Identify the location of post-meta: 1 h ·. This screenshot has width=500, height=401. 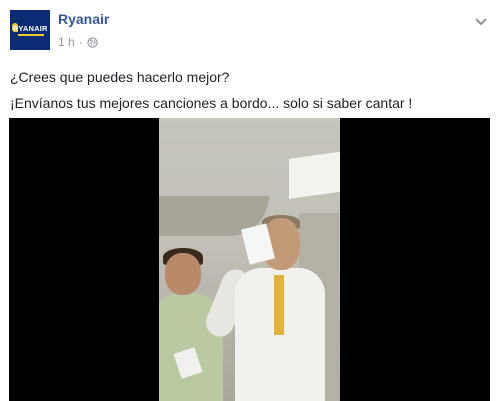
(78, 42).